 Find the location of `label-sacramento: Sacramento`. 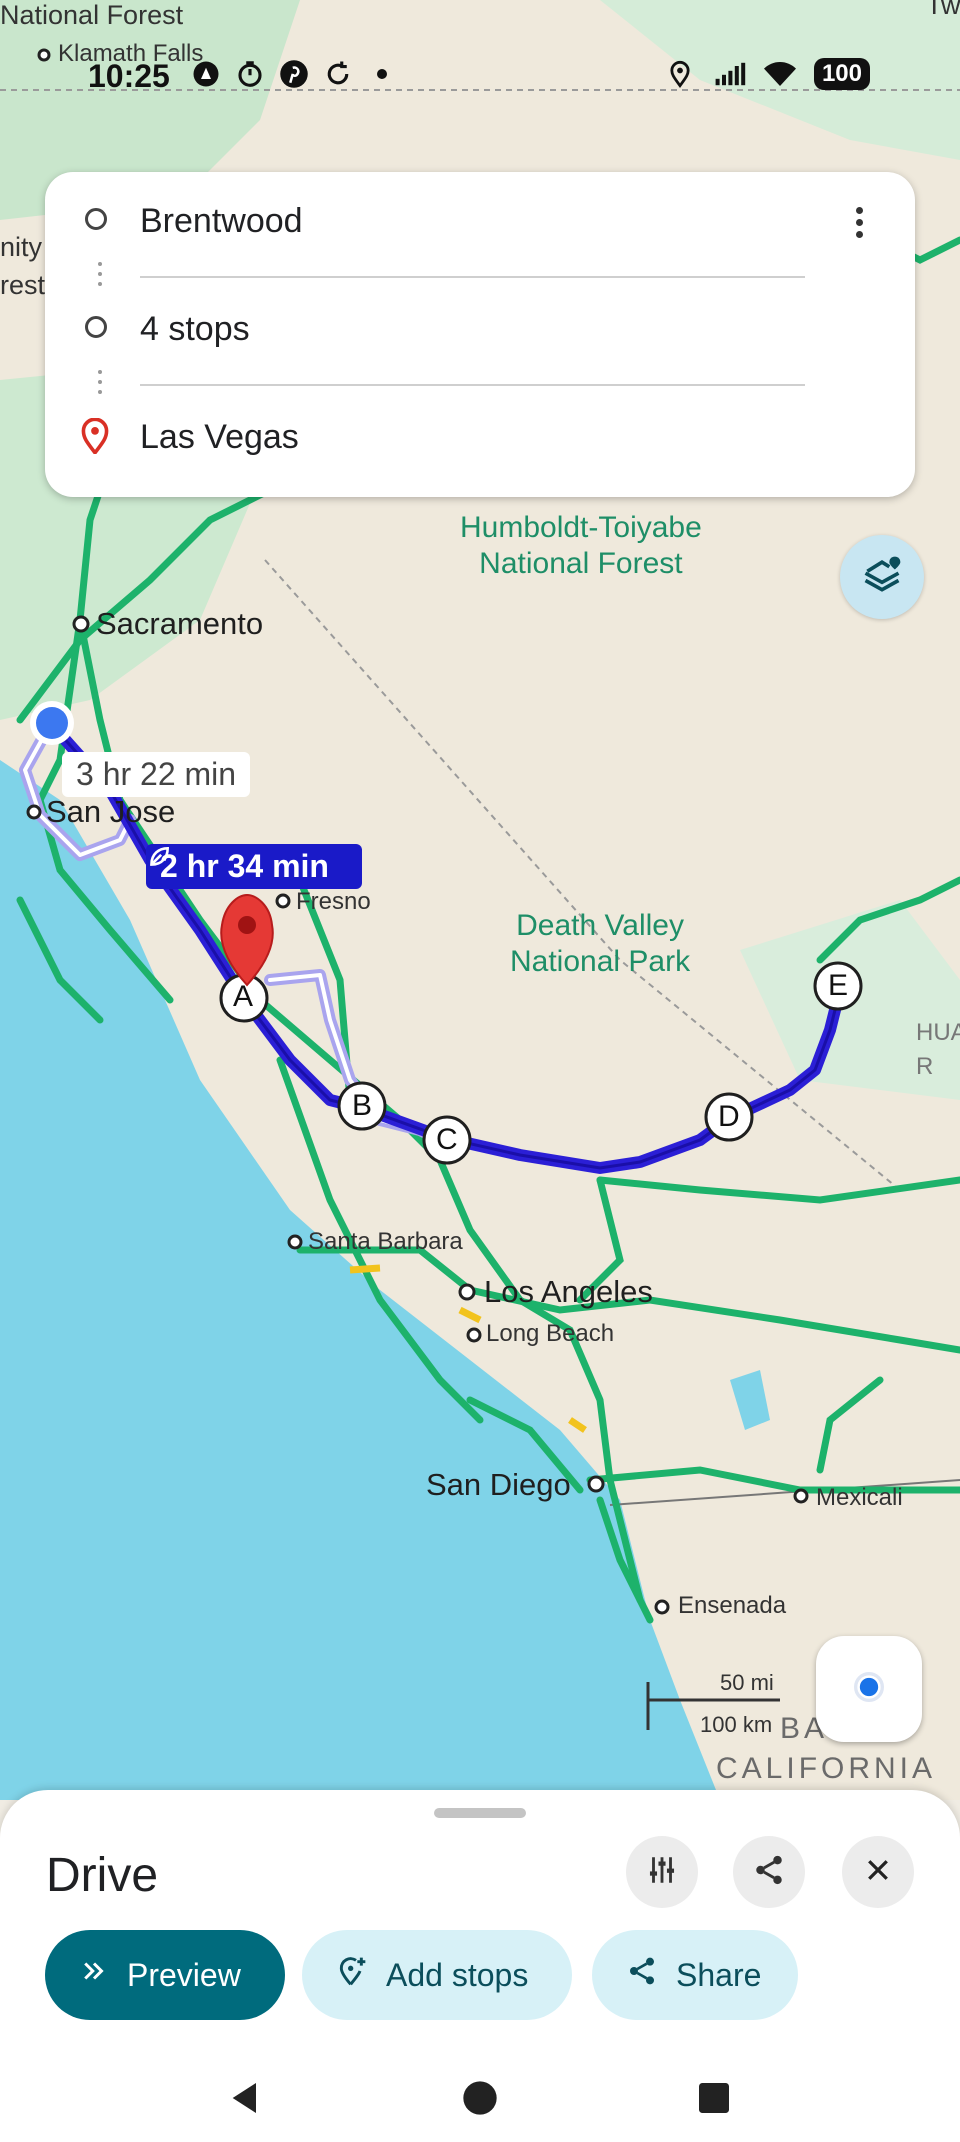

label-sacramento: Sacramento is located at coordinates (180, 623).